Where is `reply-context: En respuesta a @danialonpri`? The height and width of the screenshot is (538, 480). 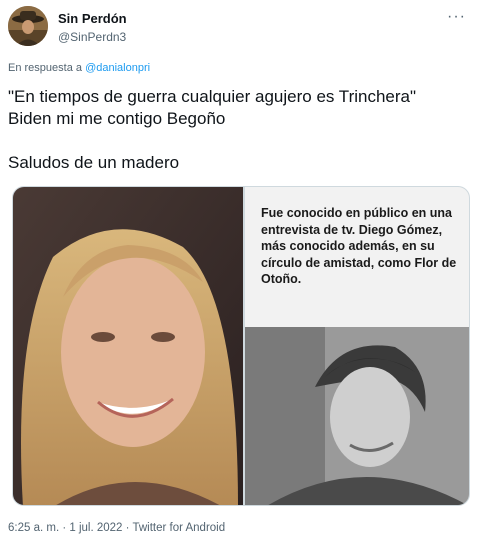 reply-context: En respuesta a @danialonpri is located at coordinates (79, 68).